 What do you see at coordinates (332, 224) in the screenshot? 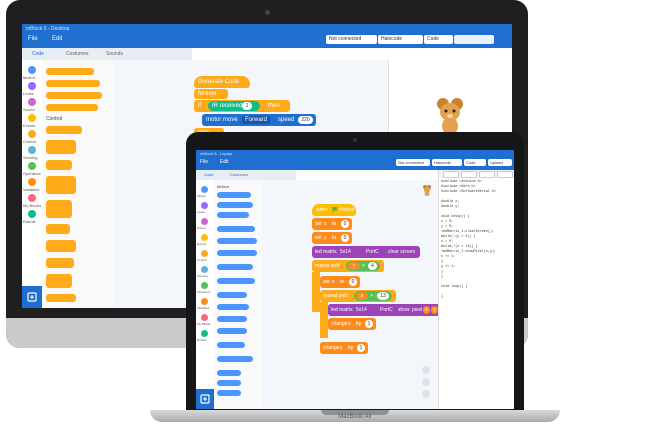
I see `set-x-block: set x to 0` at bounding box center [332, 224].